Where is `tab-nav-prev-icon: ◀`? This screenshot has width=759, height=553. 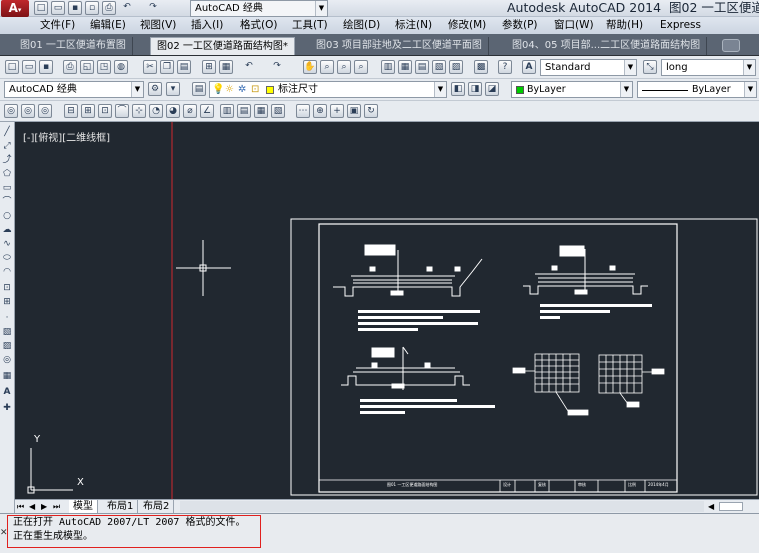
tab-nav-prev-icon: ◀ is located at coordinates (32, 506).